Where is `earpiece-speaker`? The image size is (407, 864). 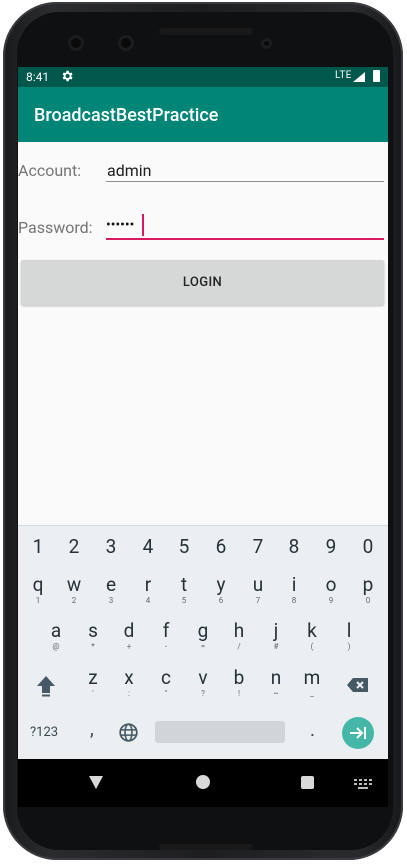
earpiece-speaker is located at coordinates (206, 31).